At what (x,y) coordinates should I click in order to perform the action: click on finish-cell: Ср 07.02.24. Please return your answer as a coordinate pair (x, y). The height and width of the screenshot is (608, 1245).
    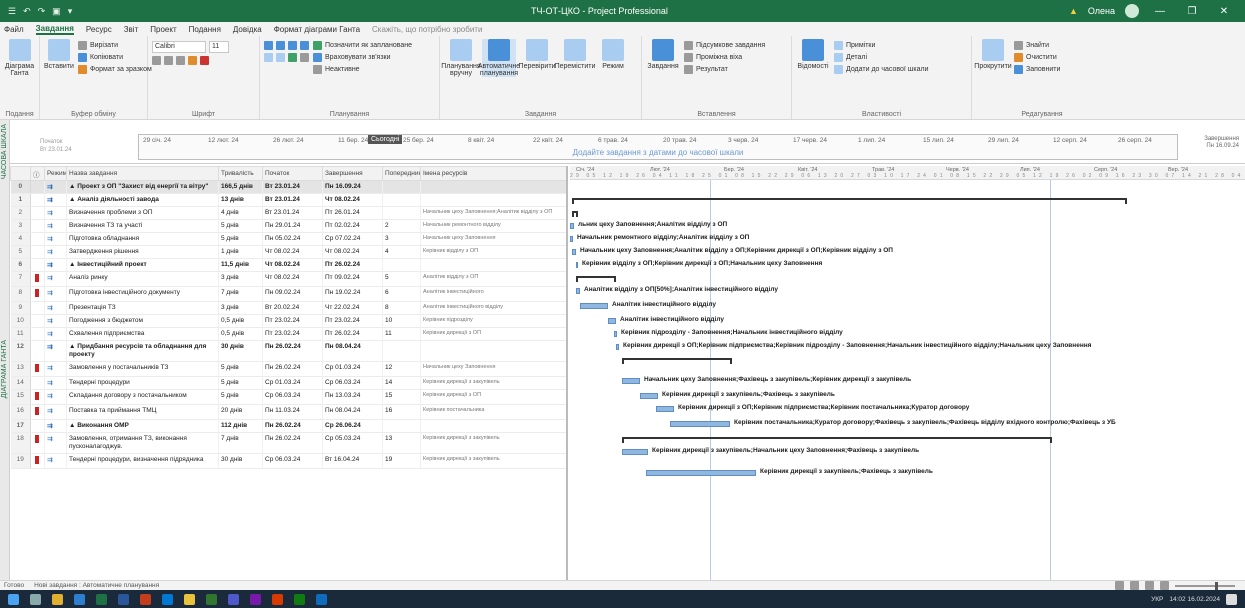
    Looking at the image, I should click on (352, 239).